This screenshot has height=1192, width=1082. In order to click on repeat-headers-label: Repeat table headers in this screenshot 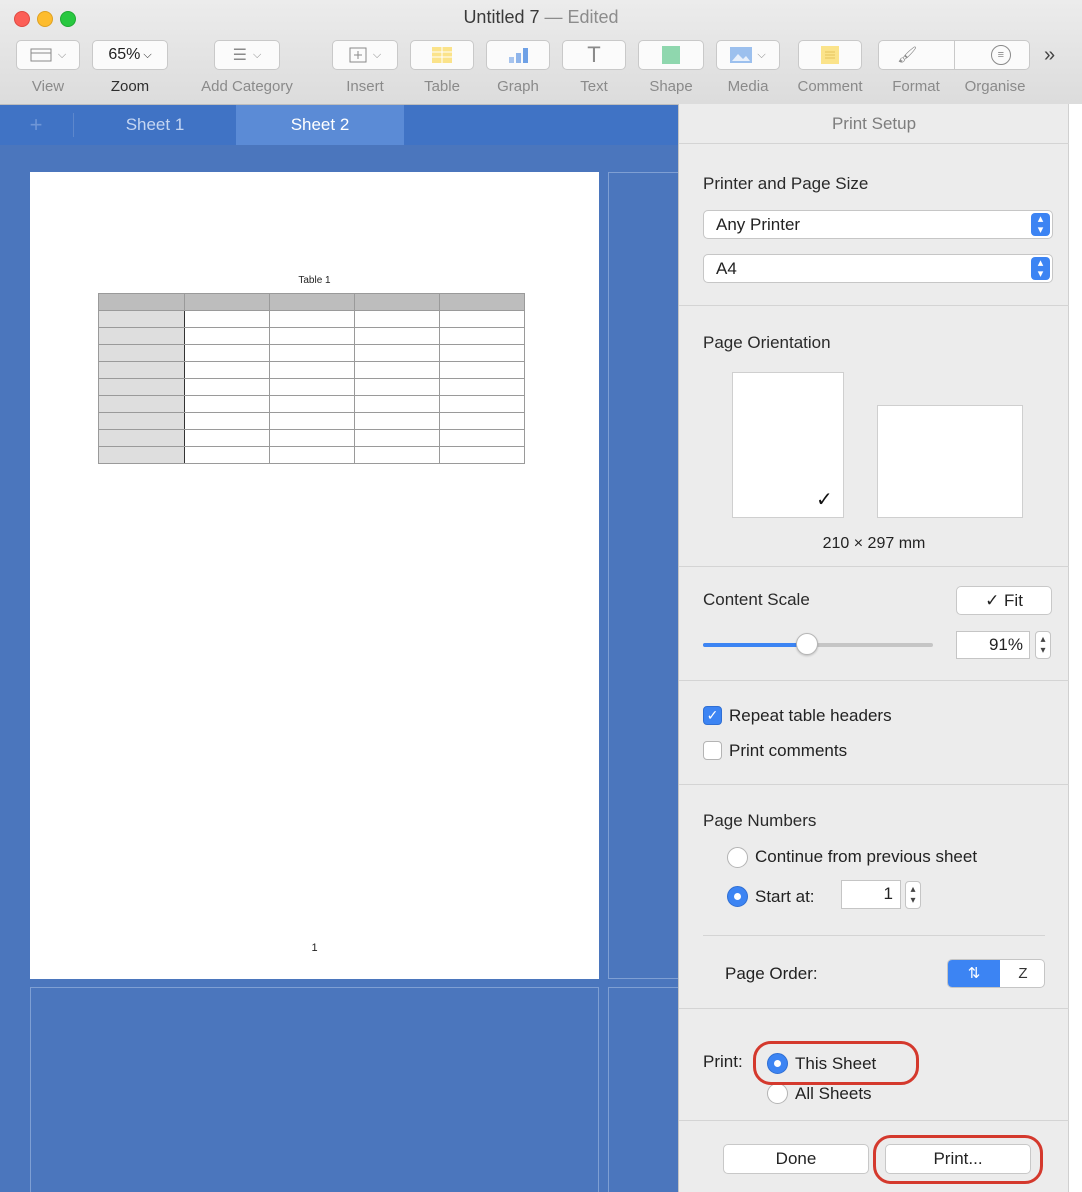, I will do `click(810, 715)`.